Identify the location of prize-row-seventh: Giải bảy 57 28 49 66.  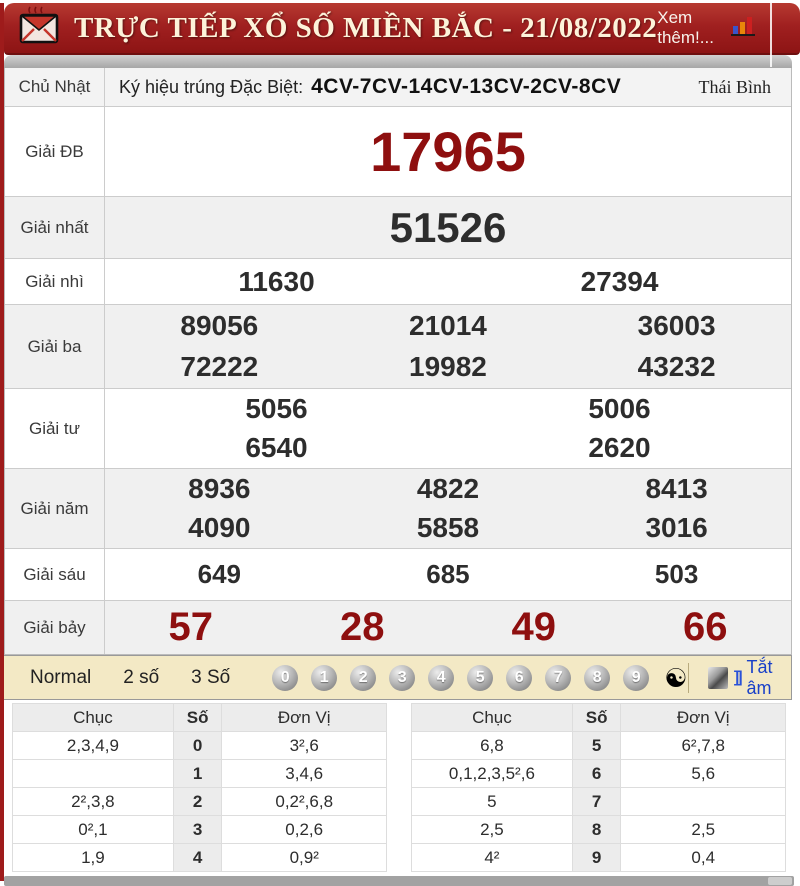
(398, 627).